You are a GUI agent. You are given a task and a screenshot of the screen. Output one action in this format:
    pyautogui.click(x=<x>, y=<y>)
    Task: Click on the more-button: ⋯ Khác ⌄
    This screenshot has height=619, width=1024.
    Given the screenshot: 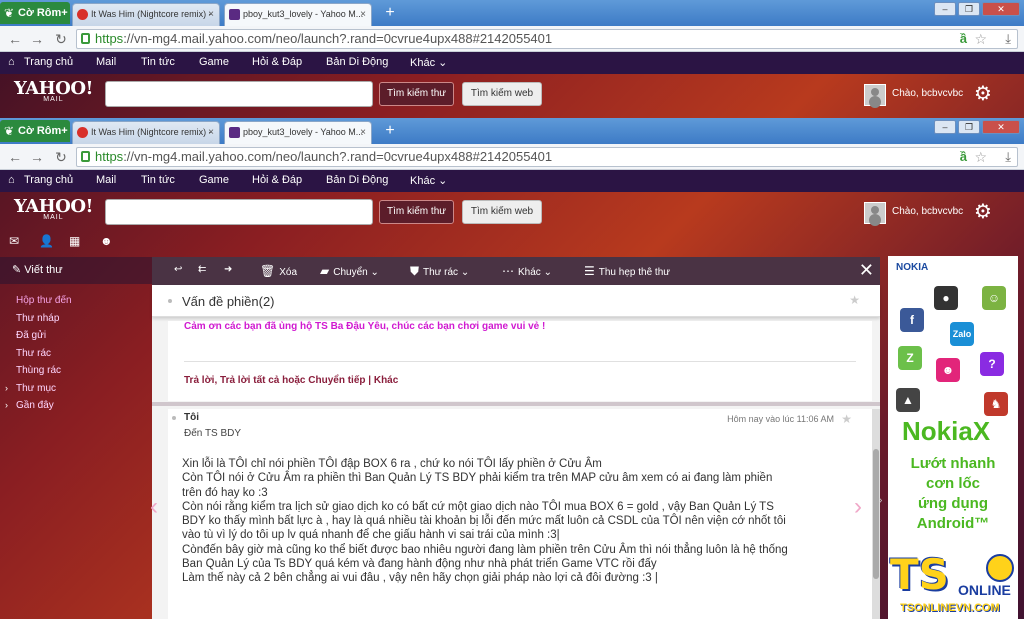 What is the action you would take?
    pyautogui.click(x=527, y=271)
    